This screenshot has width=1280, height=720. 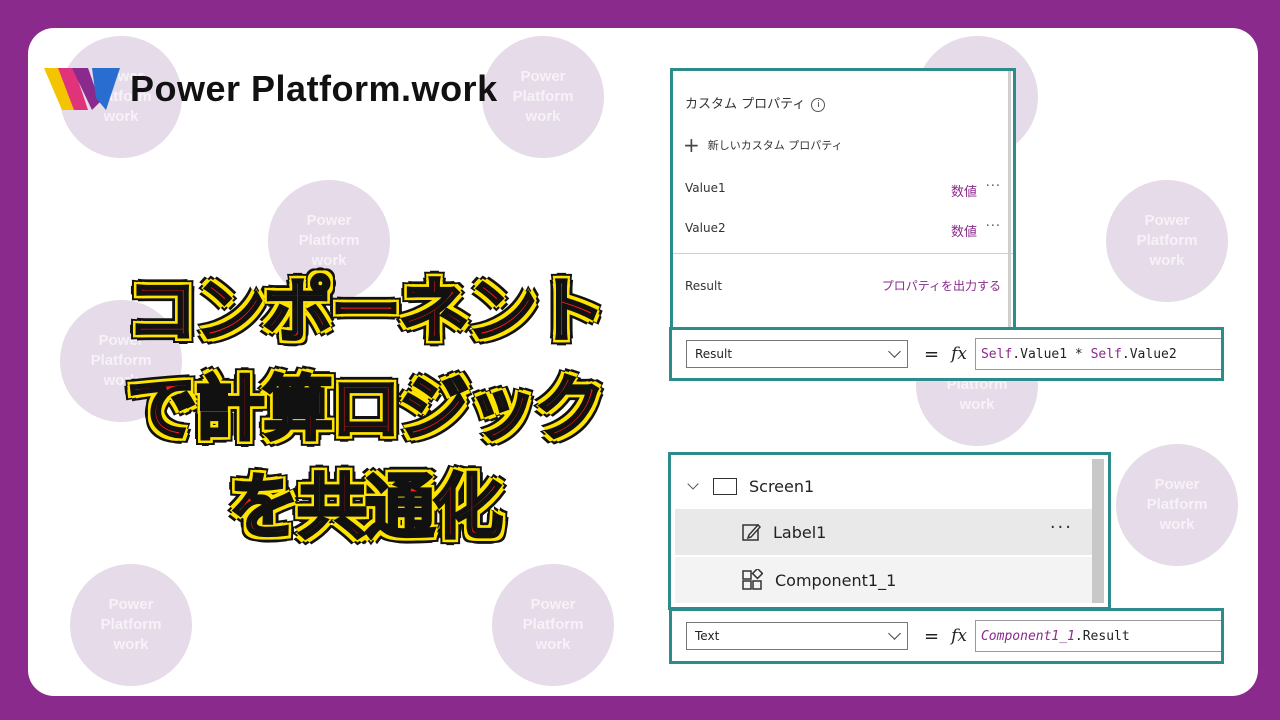 What do you see at coordinates (884, 580) in the screenshot?
I see `tree-item-component1-1: Component1_1` at bounding box center [884, 580].